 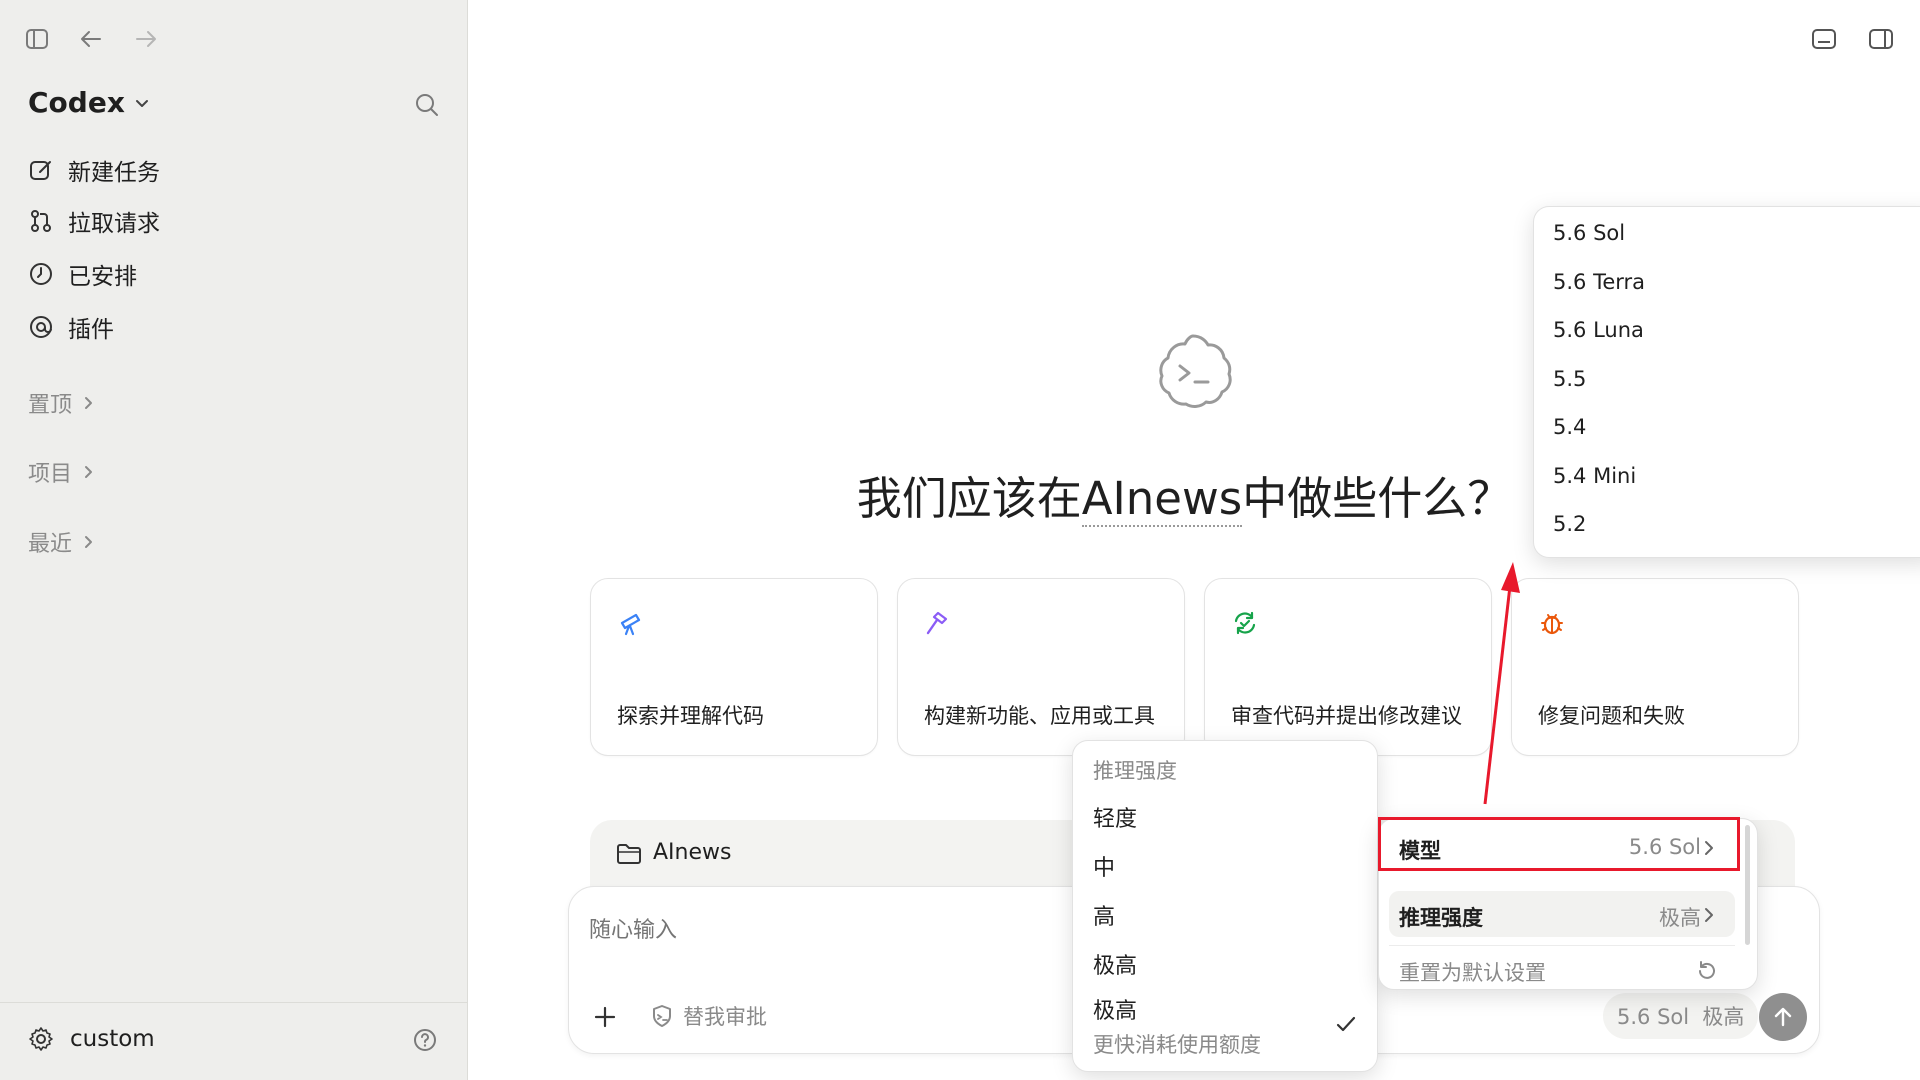 What do you see at coordinates (1569, 524) in the screenshot?
I see `model-option-5-2: 5.2` at bounding box center [1569, 524].